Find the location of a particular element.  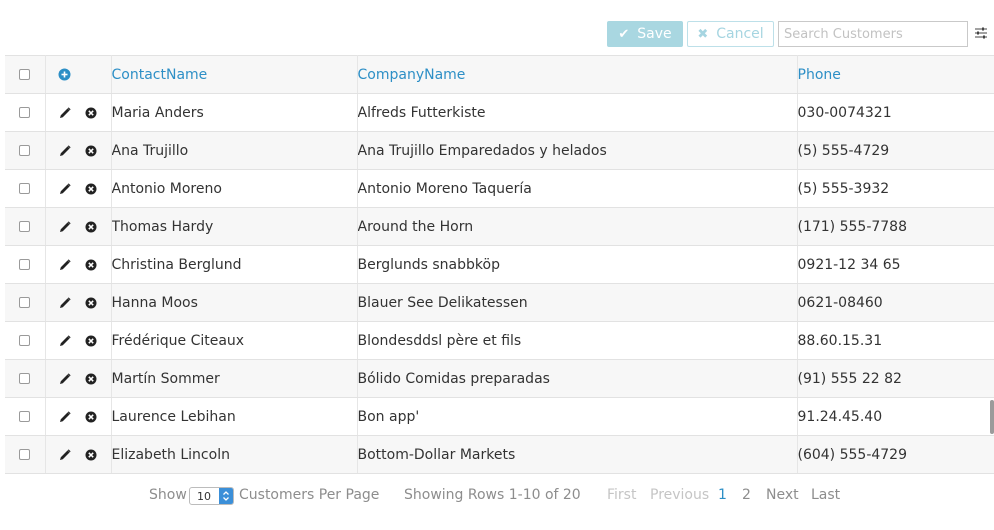

scrollbar-thumb is located at coordinates (992, 417).